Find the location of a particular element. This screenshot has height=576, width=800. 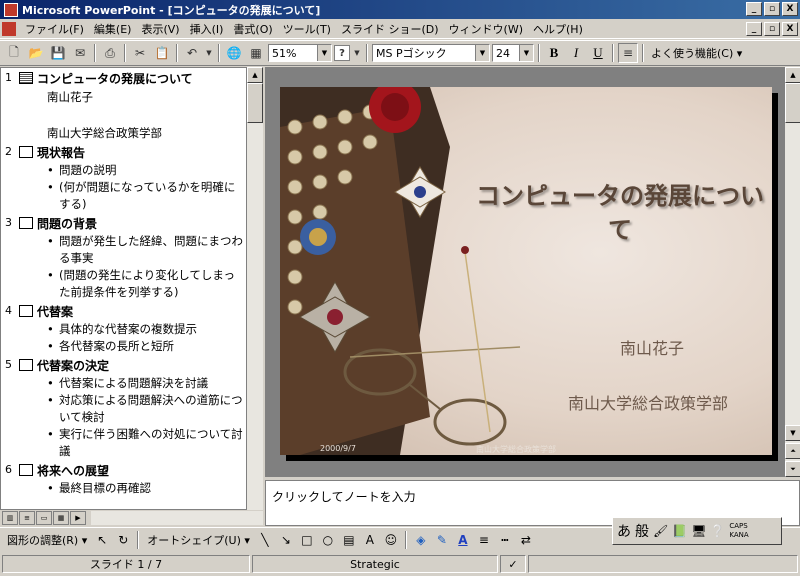

open-icon: 📂 is located at coordinates (36, 53).